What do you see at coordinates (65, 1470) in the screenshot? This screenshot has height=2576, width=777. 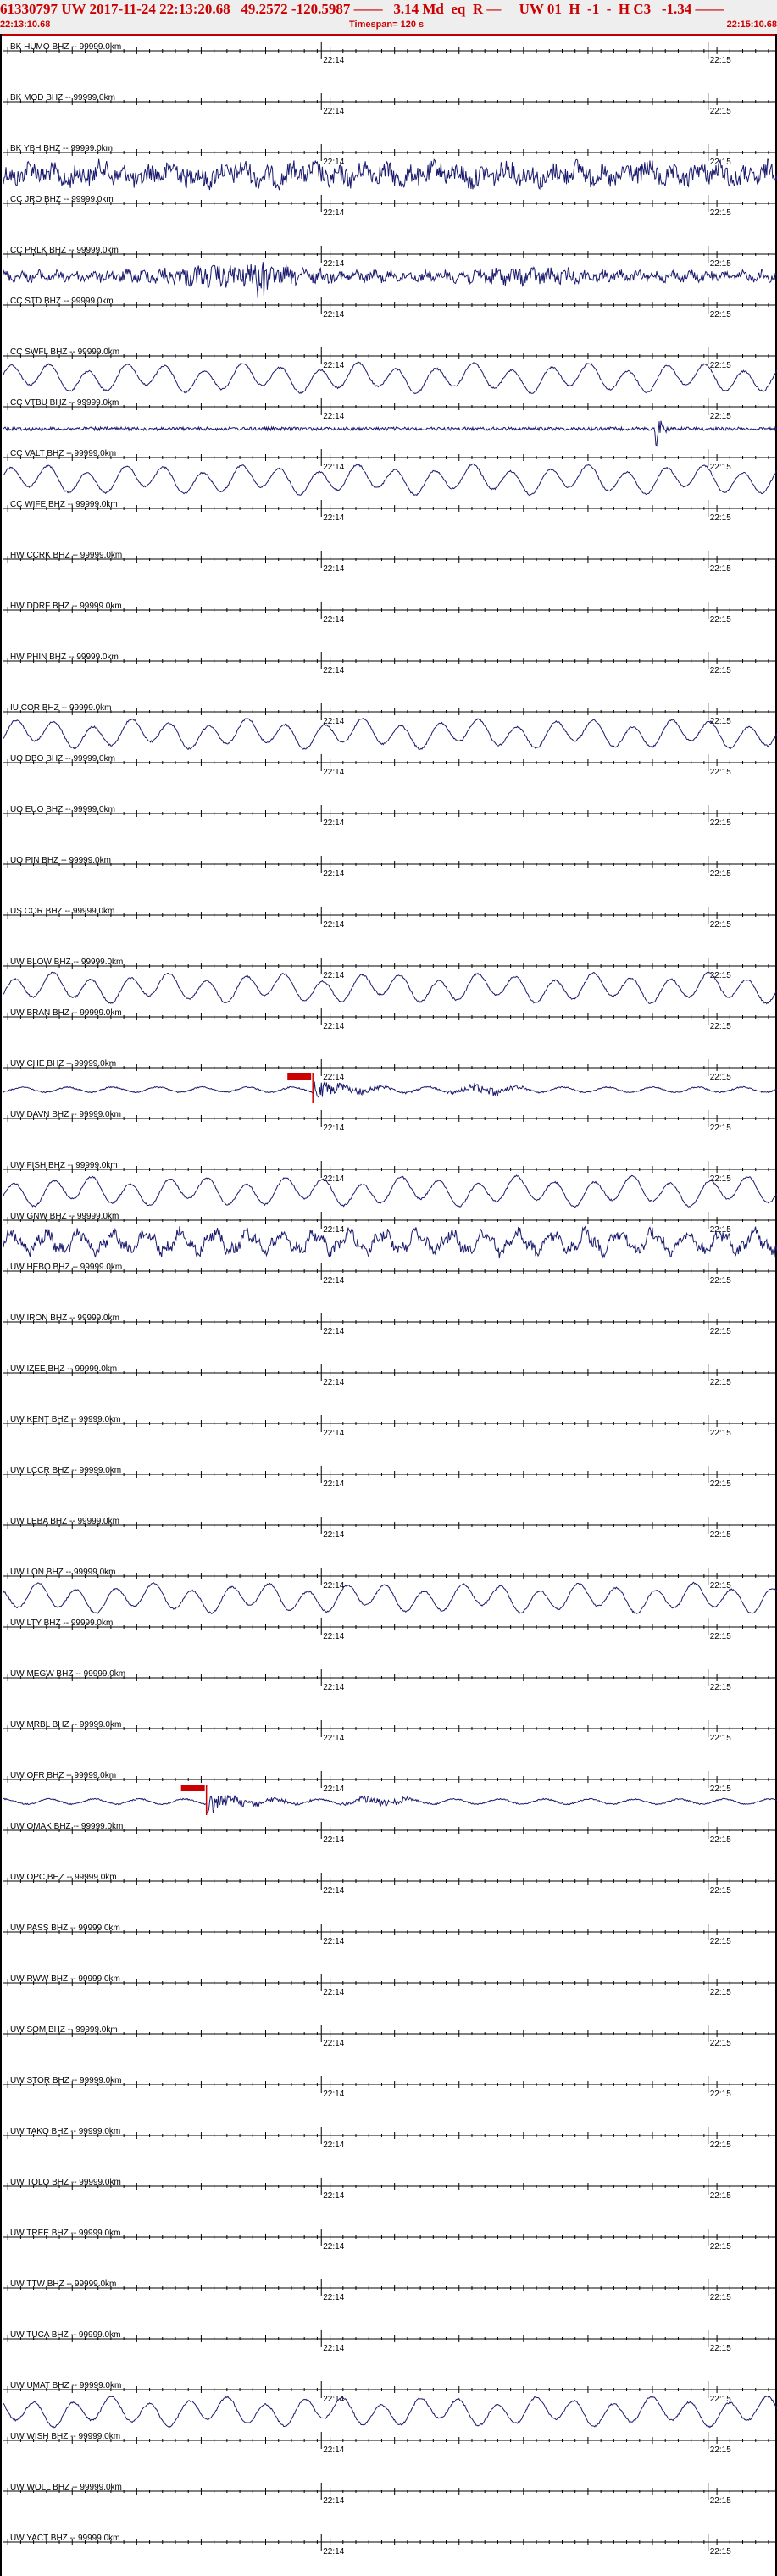 I see `channel-label: UW LCCR BHZ -- 99999.0km` at bounding box center [65, 1470].